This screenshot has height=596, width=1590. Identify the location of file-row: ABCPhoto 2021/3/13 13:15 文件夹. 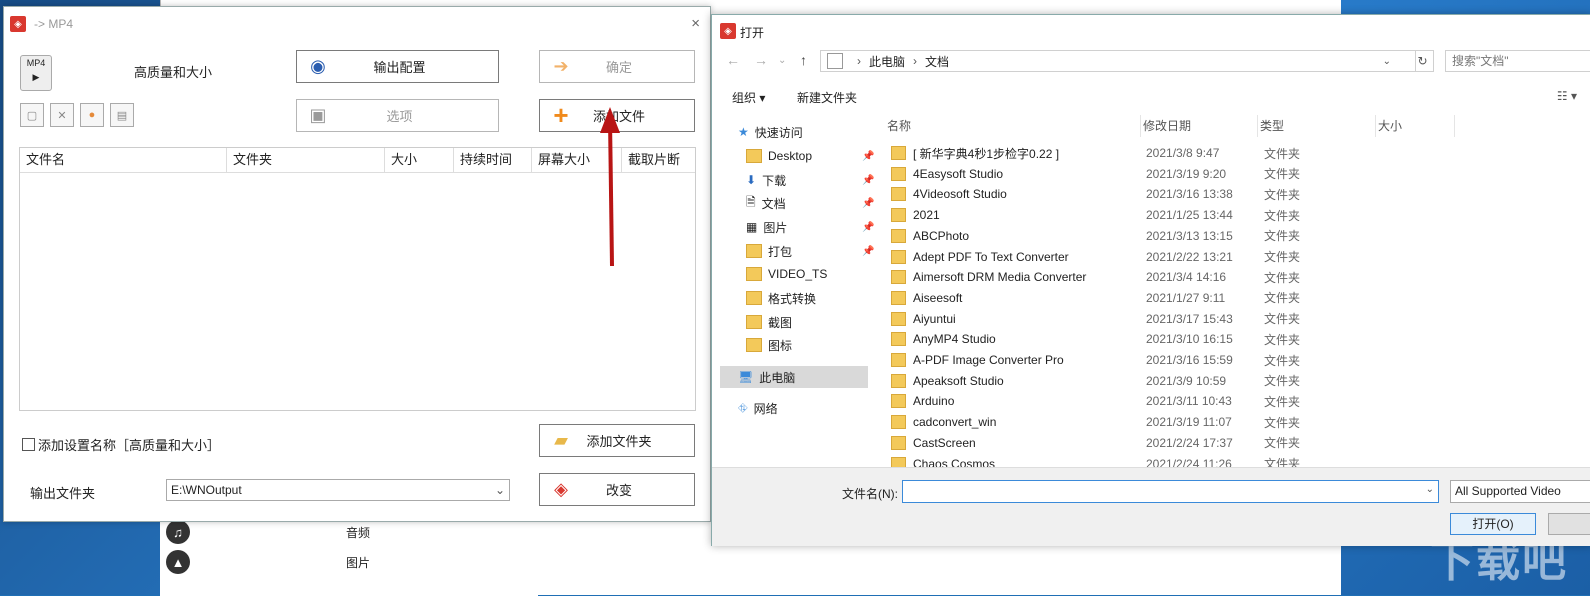
(1185, 236).